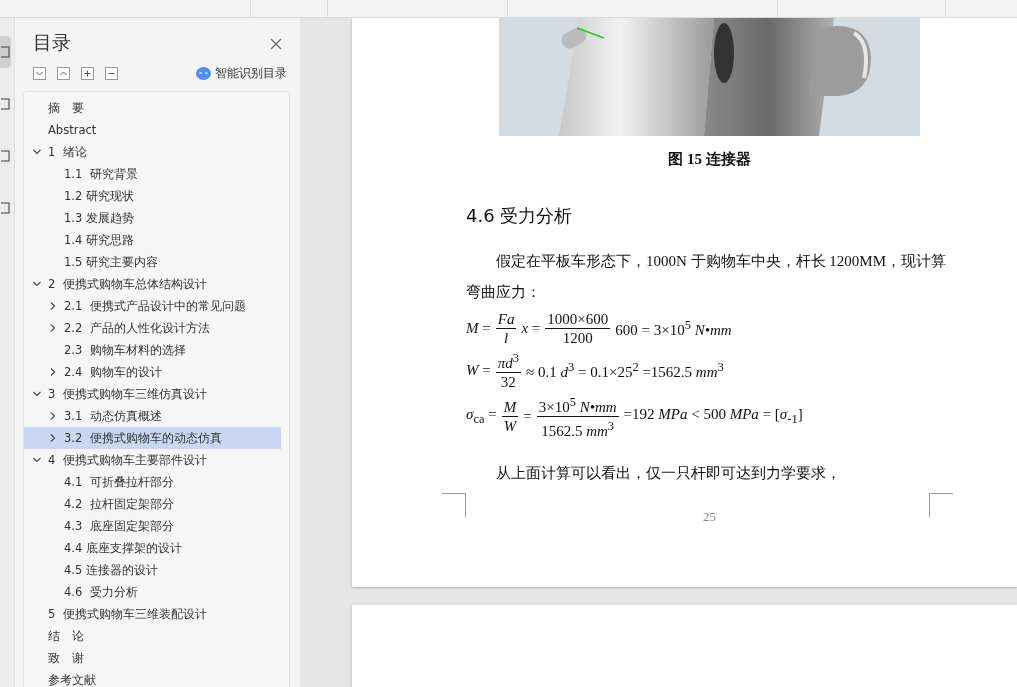 The image size is (1017, 687). What do you see at coordinates (87, 73) in the screenshot?
I see `plus-icon` at bounding box center [87, 73].